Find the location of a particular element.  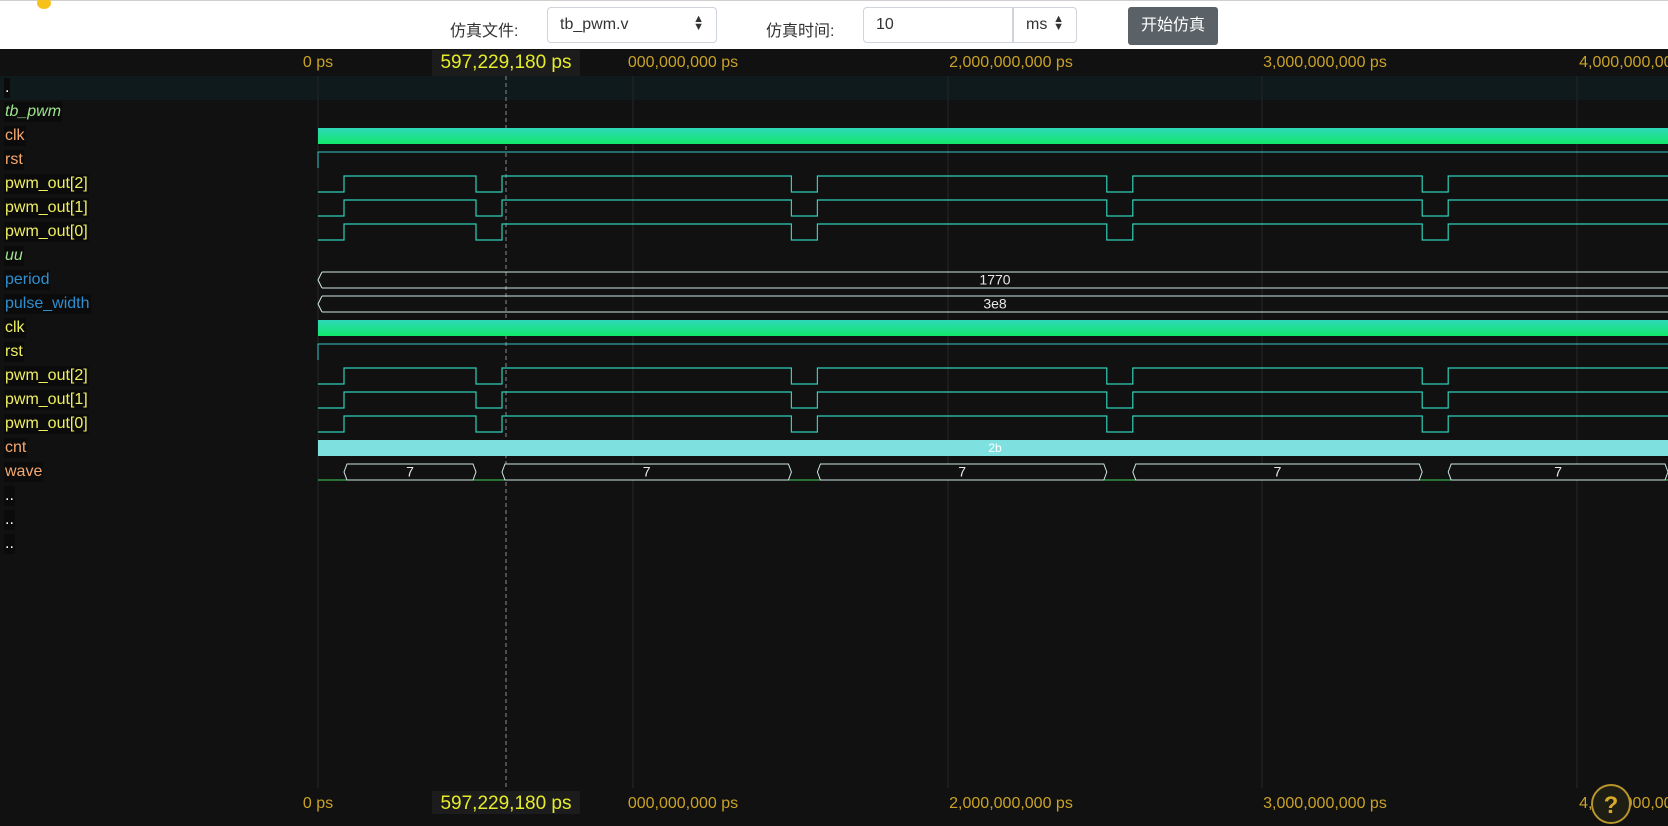

toolbar: 仿真文件: tb_pwm.v ▲ ▼ 仿真时间: 10 ms ▲ ▼ 开始仿真 is located at coordinates (834, 24).